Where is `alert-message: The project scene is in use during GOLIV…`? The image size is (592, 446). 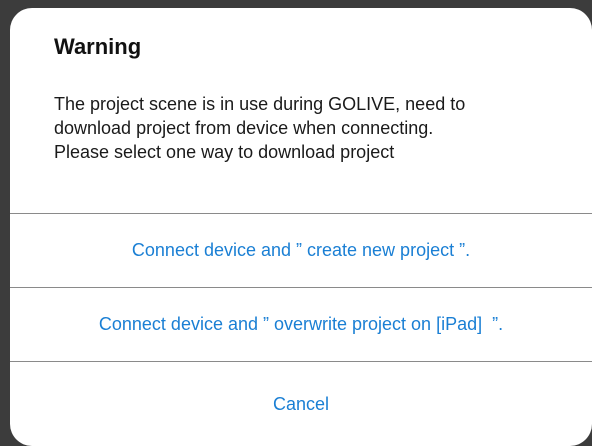
alert-message: The project scene is in use during GOLIV… is located at coordinates (309, 128).